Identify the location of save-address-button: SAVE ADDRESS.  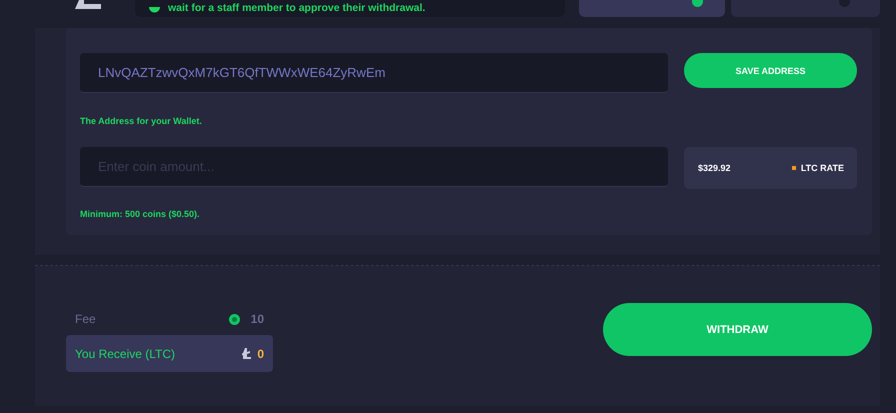
(770, 70).